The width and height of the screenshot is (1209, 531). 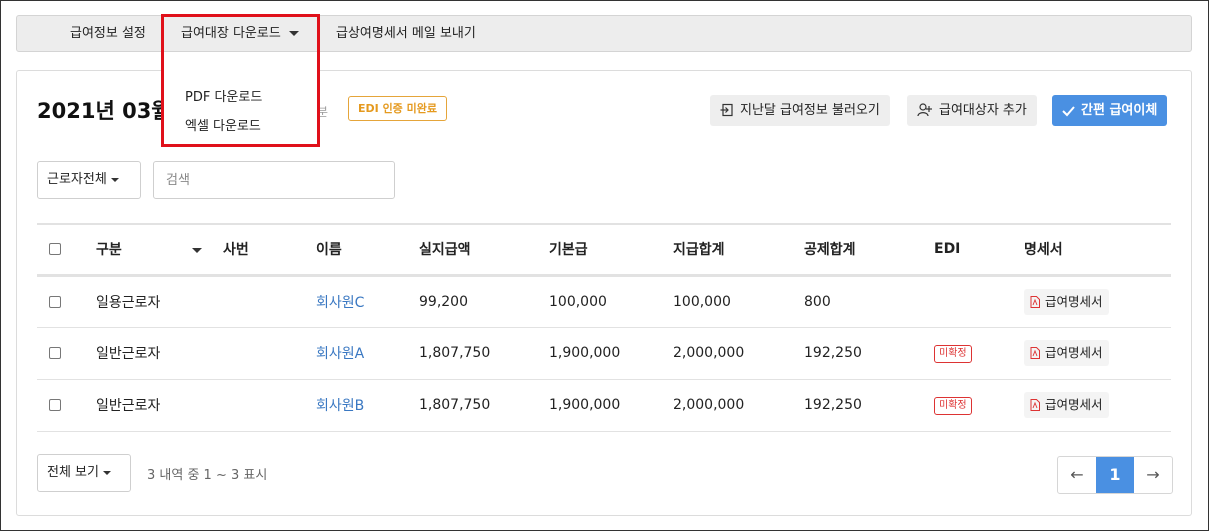 I want to click on col-net-pay: 실지급액, so click(x=484, y=250).